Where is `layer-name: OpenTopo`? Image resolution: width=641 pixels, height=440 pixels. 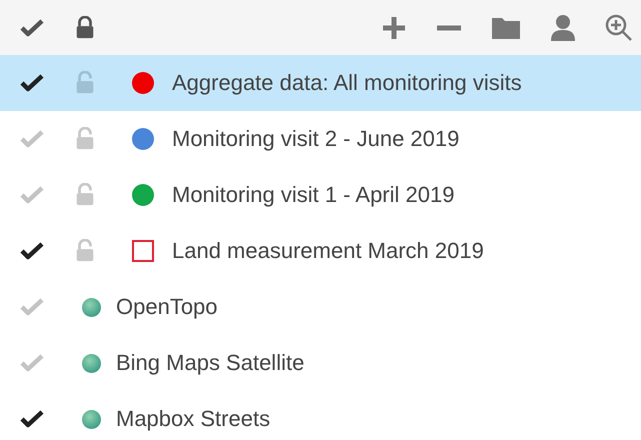 layer-name: OpenTopo is located at coordinates (167, 307).